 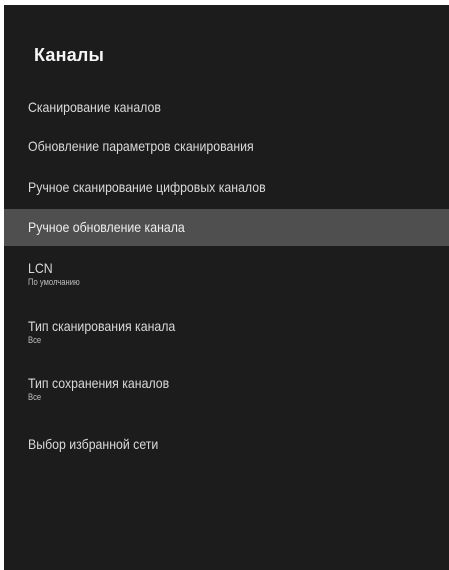 What do you see at coordinates (40, 268) in the screenshot?
I see `menu-item-label: LCN` at bounding box center [40, 268].